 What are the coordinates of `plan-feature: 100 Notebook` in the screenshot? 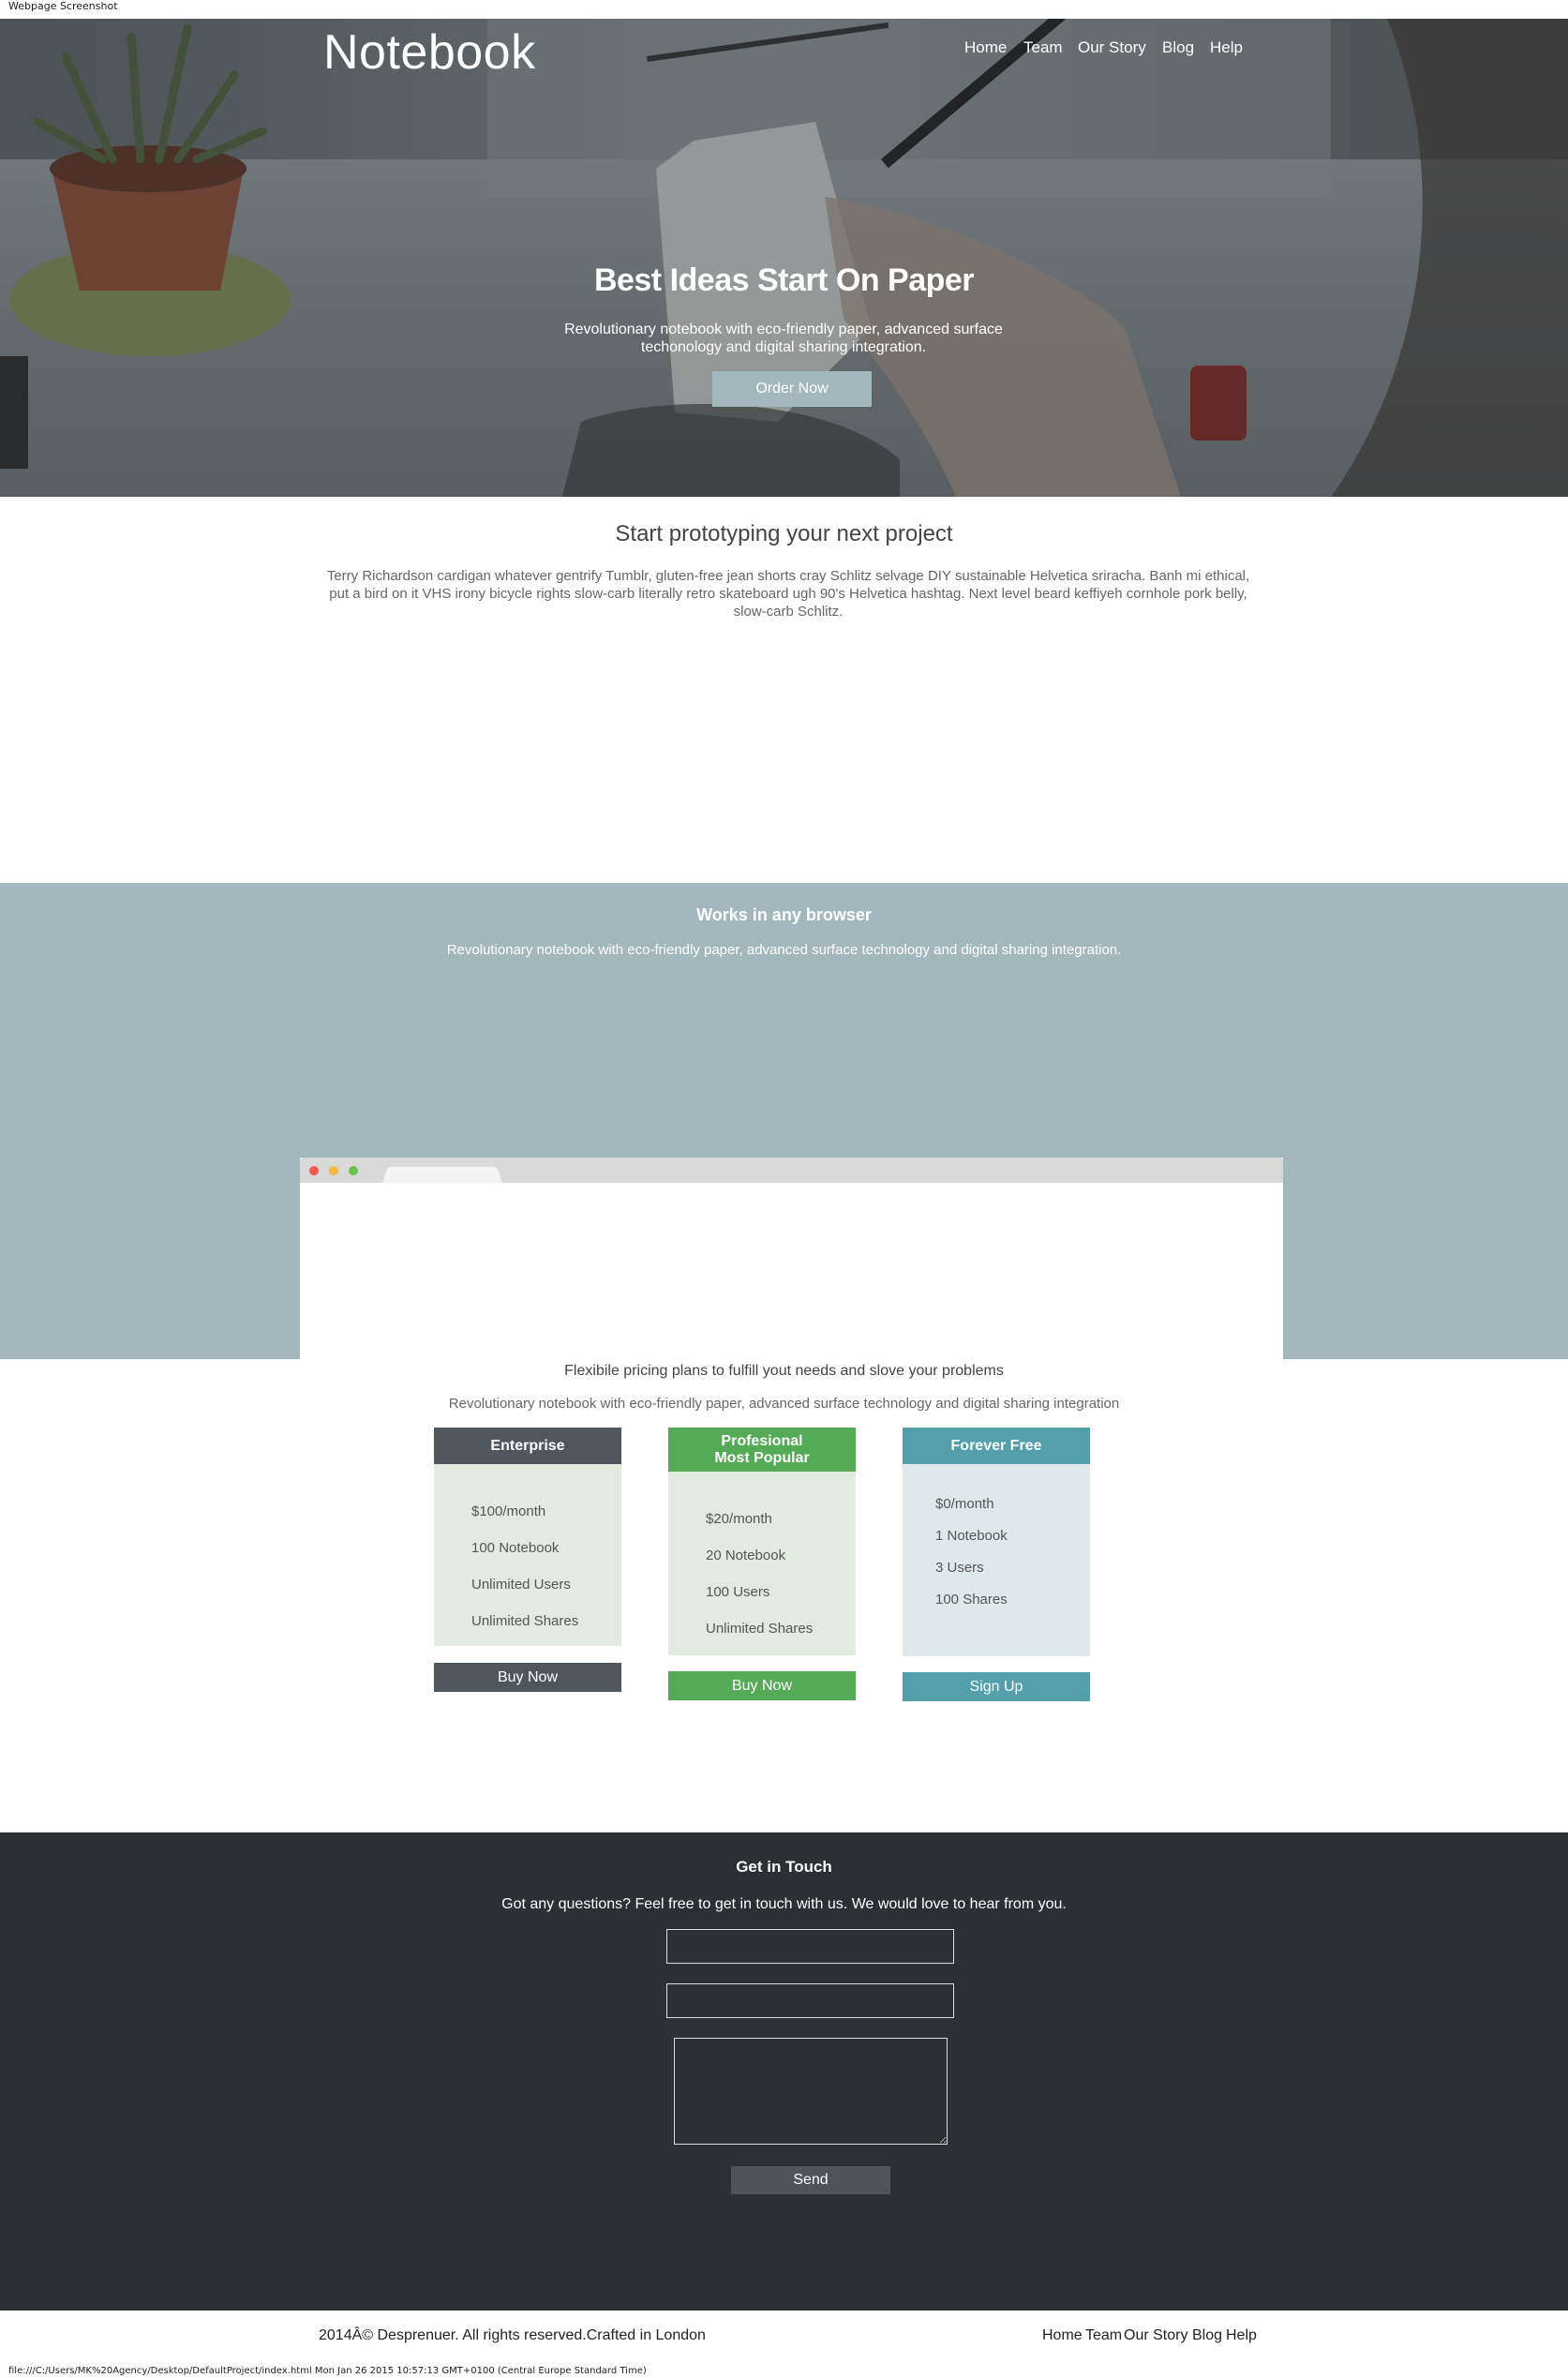 It's located at (515, 1548).